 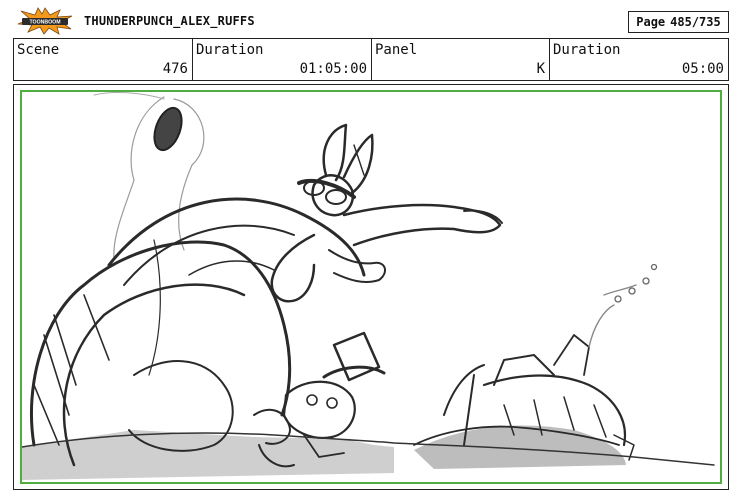 I want to click on scene-label: Scene, so click(x=38, y=50).